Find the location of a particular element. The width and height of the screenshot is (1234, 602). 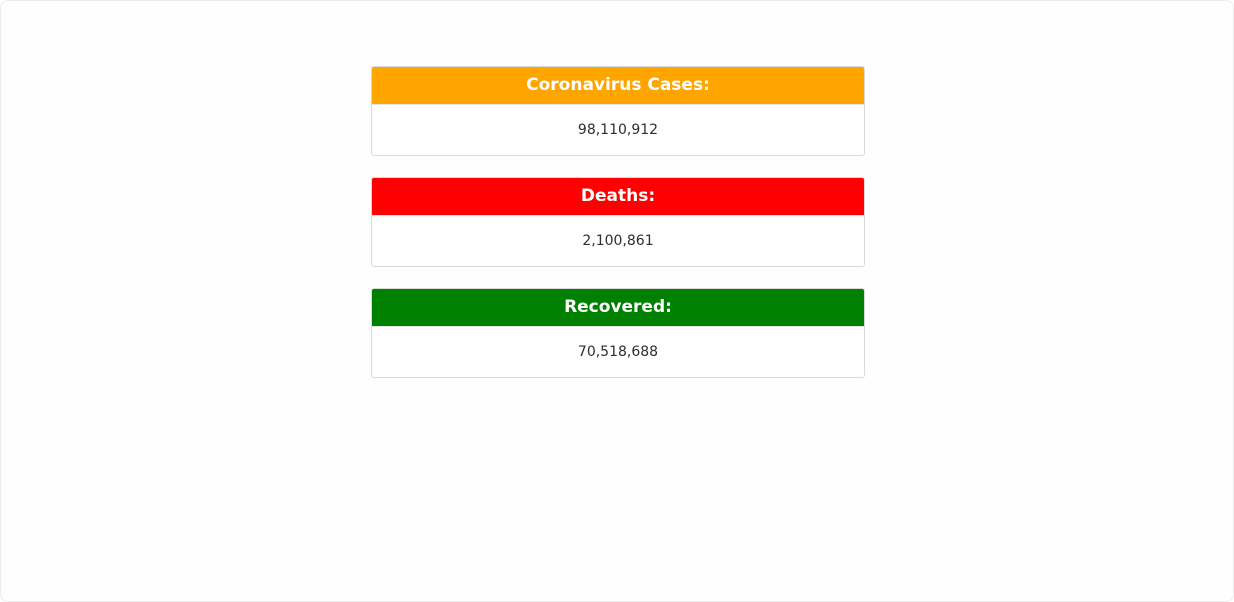

cases-card-title: Coronavirus Cases: is located at coordinates (618, 85).